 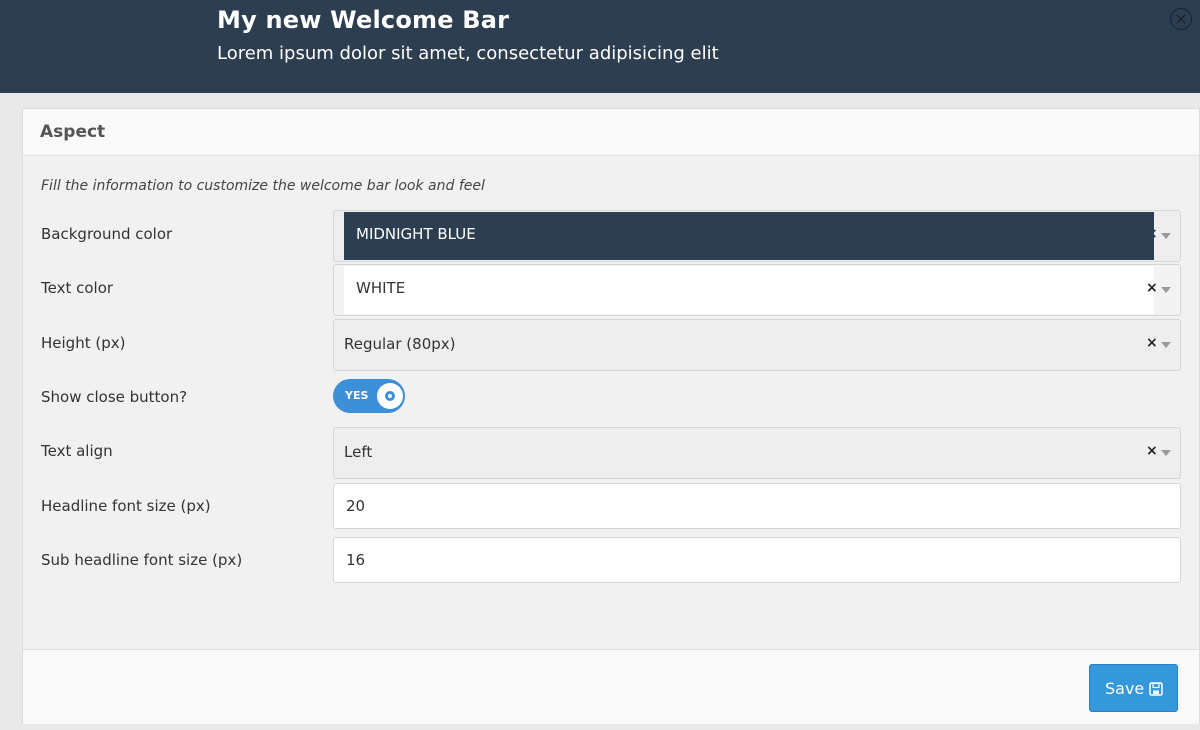 What do you see at coordinates (142, 560) in the screenshot?
I see `sub-headline-font-size-label: Sub headline font size (px)` at bounding box center [142, 560].